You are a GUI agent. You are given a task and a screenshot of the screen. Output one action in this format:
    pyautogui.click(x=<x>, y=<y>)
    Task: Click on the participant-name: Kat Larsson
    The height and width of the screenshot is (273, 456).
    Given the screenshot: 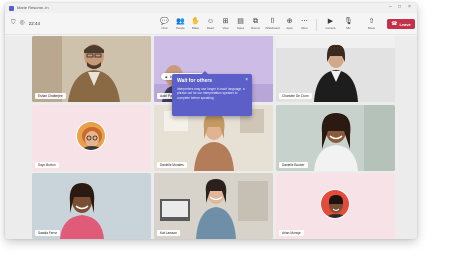 What is the action you would take?
    pyautogui.click(x=169, y=233)
    